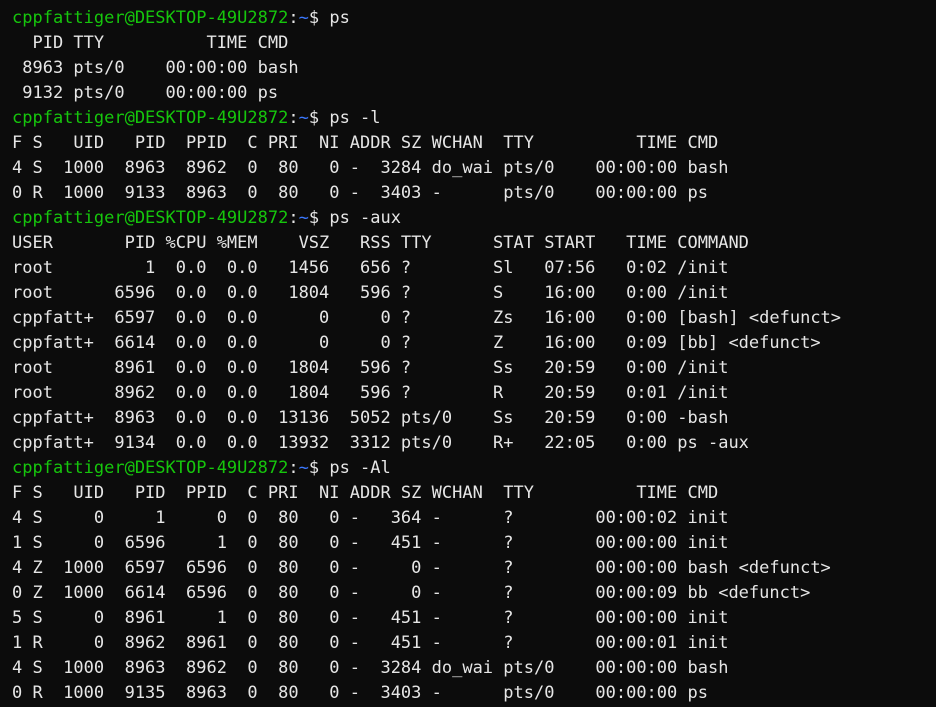 The height and width of the screenshot is (707, 936). What do you see at coordinates (474, 468) in the screenshot?
I see `prompt-line: cppfattiger@DESKTOP-49U2872:~$ ps -Al` at bounding box center [474, 468].